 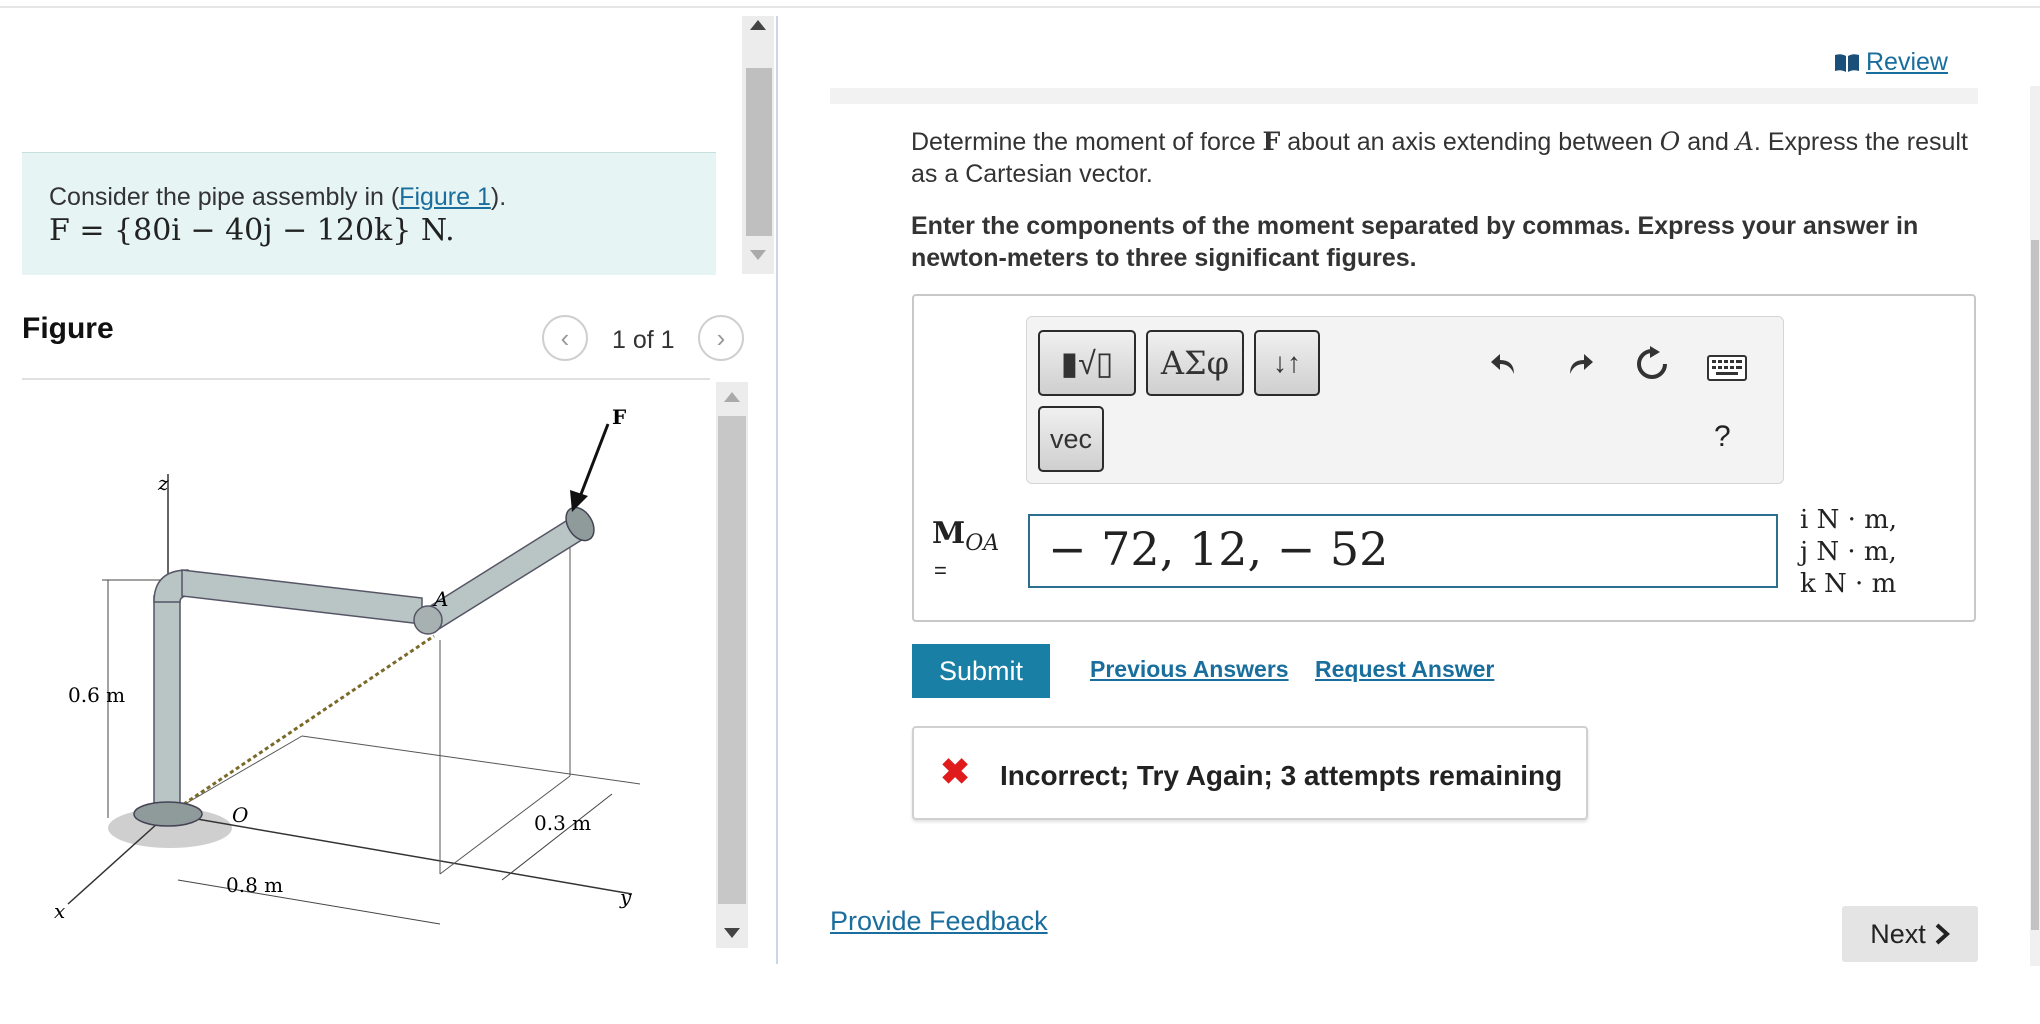 What do you see at coordinates (1271, 141) in the screenshot?
I see `question-force: F` at bounding box center [1271, 141].